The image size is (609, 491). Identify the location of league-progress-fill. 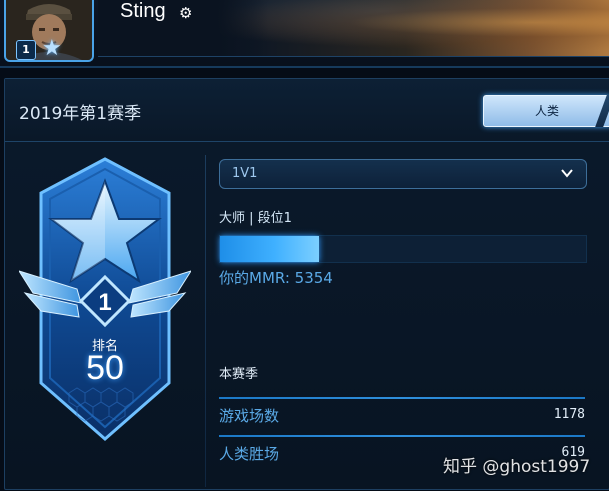
(269, 249).